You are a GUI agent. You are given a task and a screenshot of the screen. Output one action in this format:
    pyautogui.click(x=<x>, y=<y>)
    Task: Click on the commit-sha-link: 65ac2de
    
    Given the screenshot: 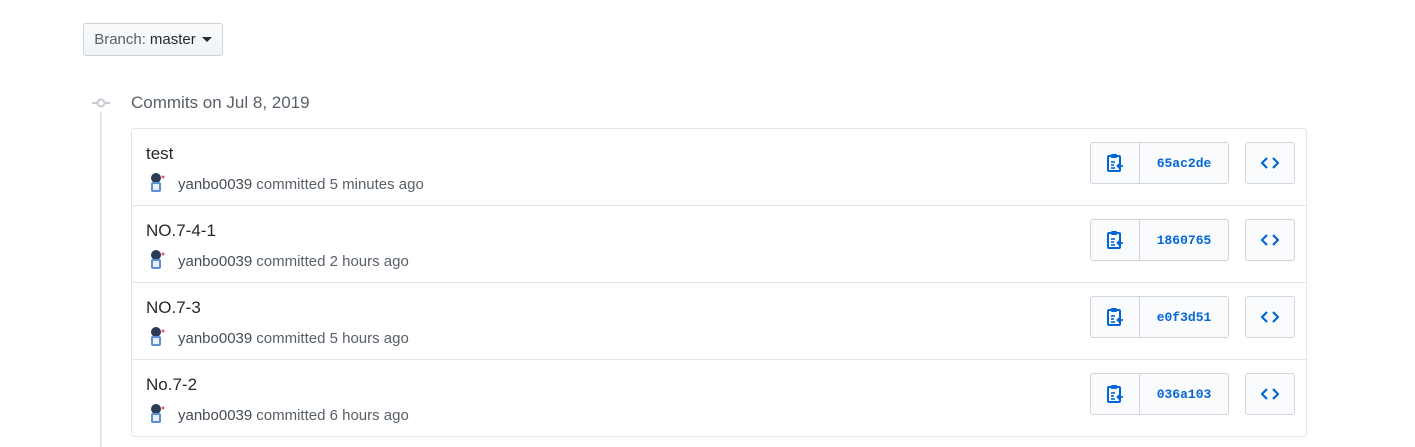 What is the action you would take?
    pyautogui.click(x=1184, y=163)
    